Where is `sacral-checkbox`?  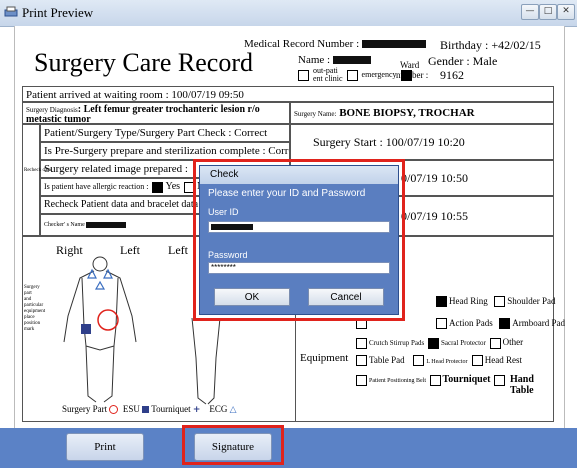 sacral-checkbox is located at coordinates (433, 343).